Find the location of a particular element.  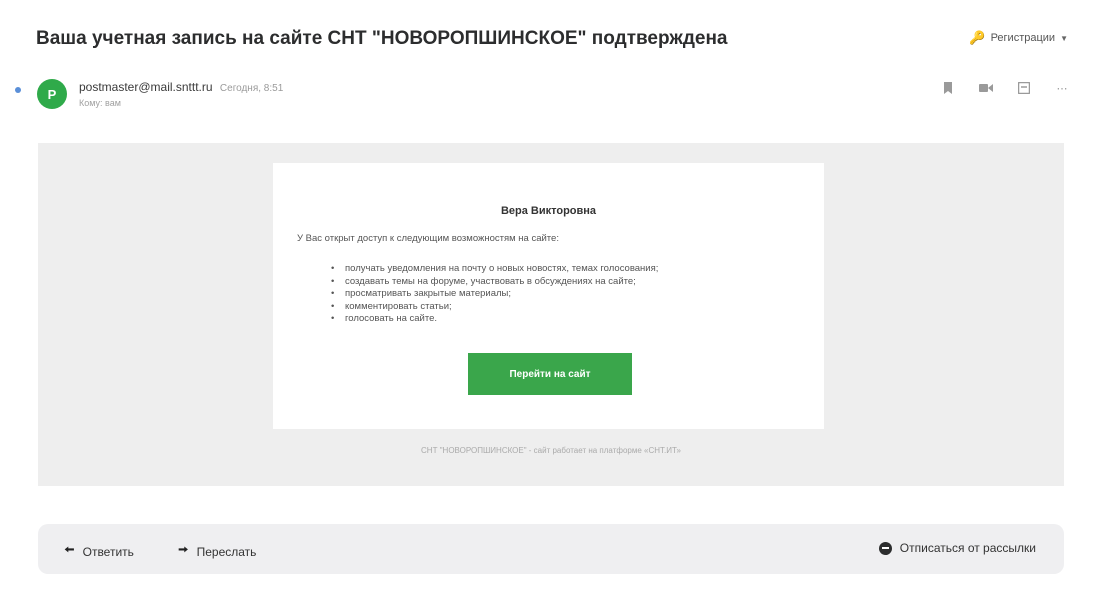

recipient-line: Кому: вам is located at coordinates (100, 103).